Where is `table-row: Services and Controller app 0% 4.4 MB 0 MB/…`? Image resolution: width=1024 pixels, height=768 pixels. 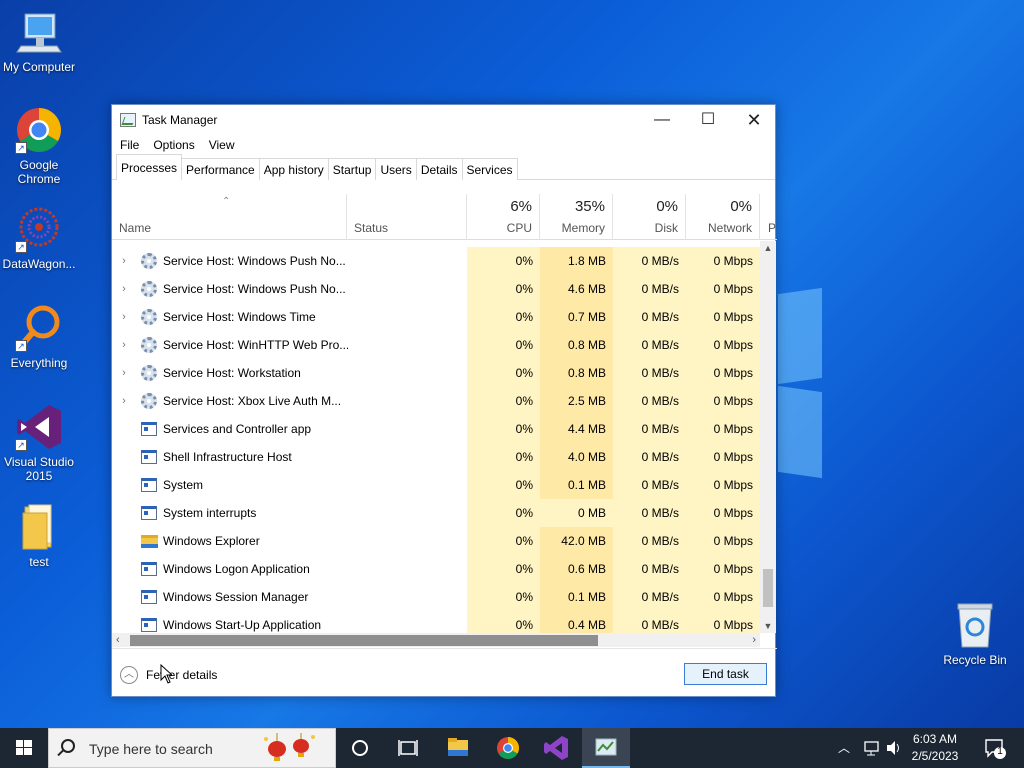
table-row: Services and Controller app 0% 4.4 MB 0 MB/… is located at coordinates (436, 429).